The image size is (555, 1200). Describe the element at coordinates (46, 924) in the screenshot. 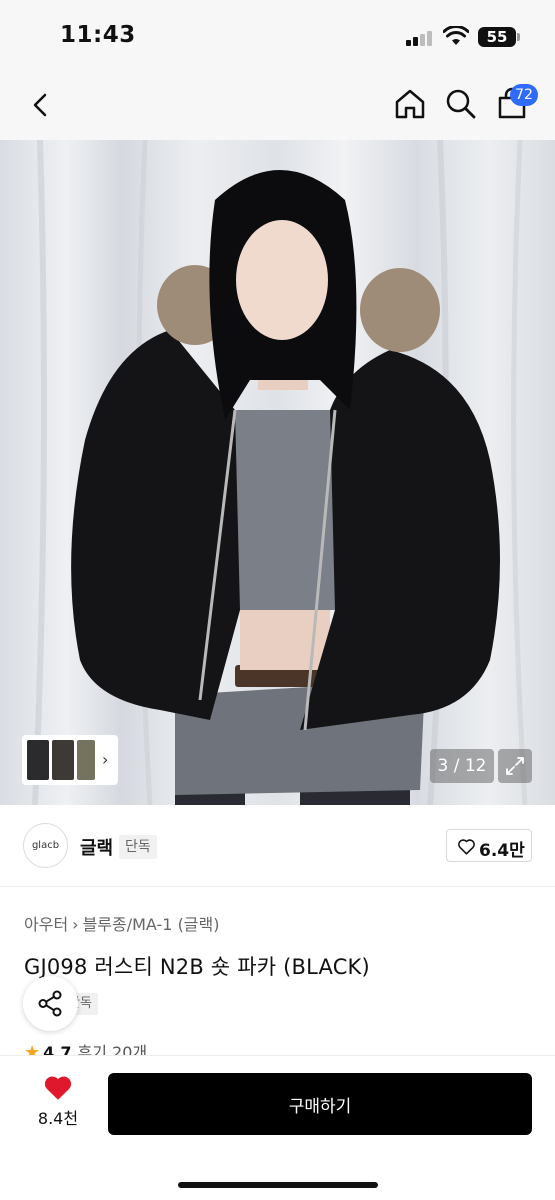

I see `breadcrumb-category: 아우터` at that location.